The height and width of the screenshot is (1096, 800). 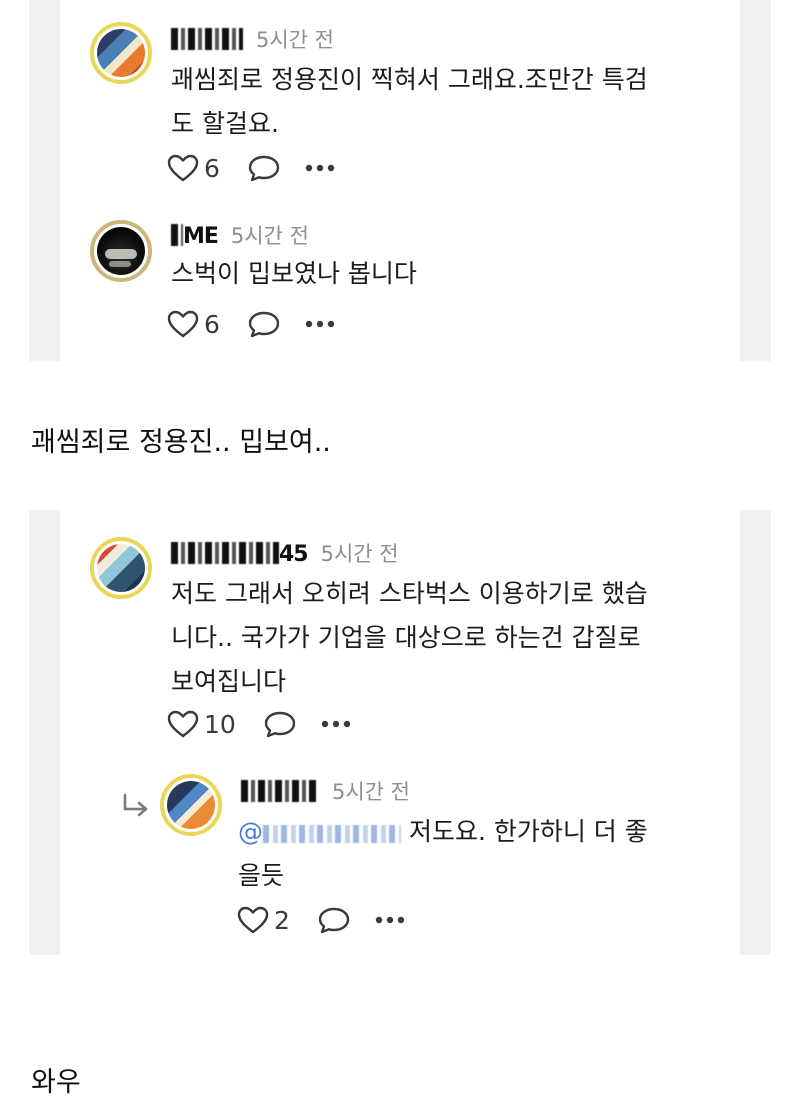 I want to click on comment-text: @ 저도요. 한가하니 더 좋 을듯, so click(x=488, y=854).